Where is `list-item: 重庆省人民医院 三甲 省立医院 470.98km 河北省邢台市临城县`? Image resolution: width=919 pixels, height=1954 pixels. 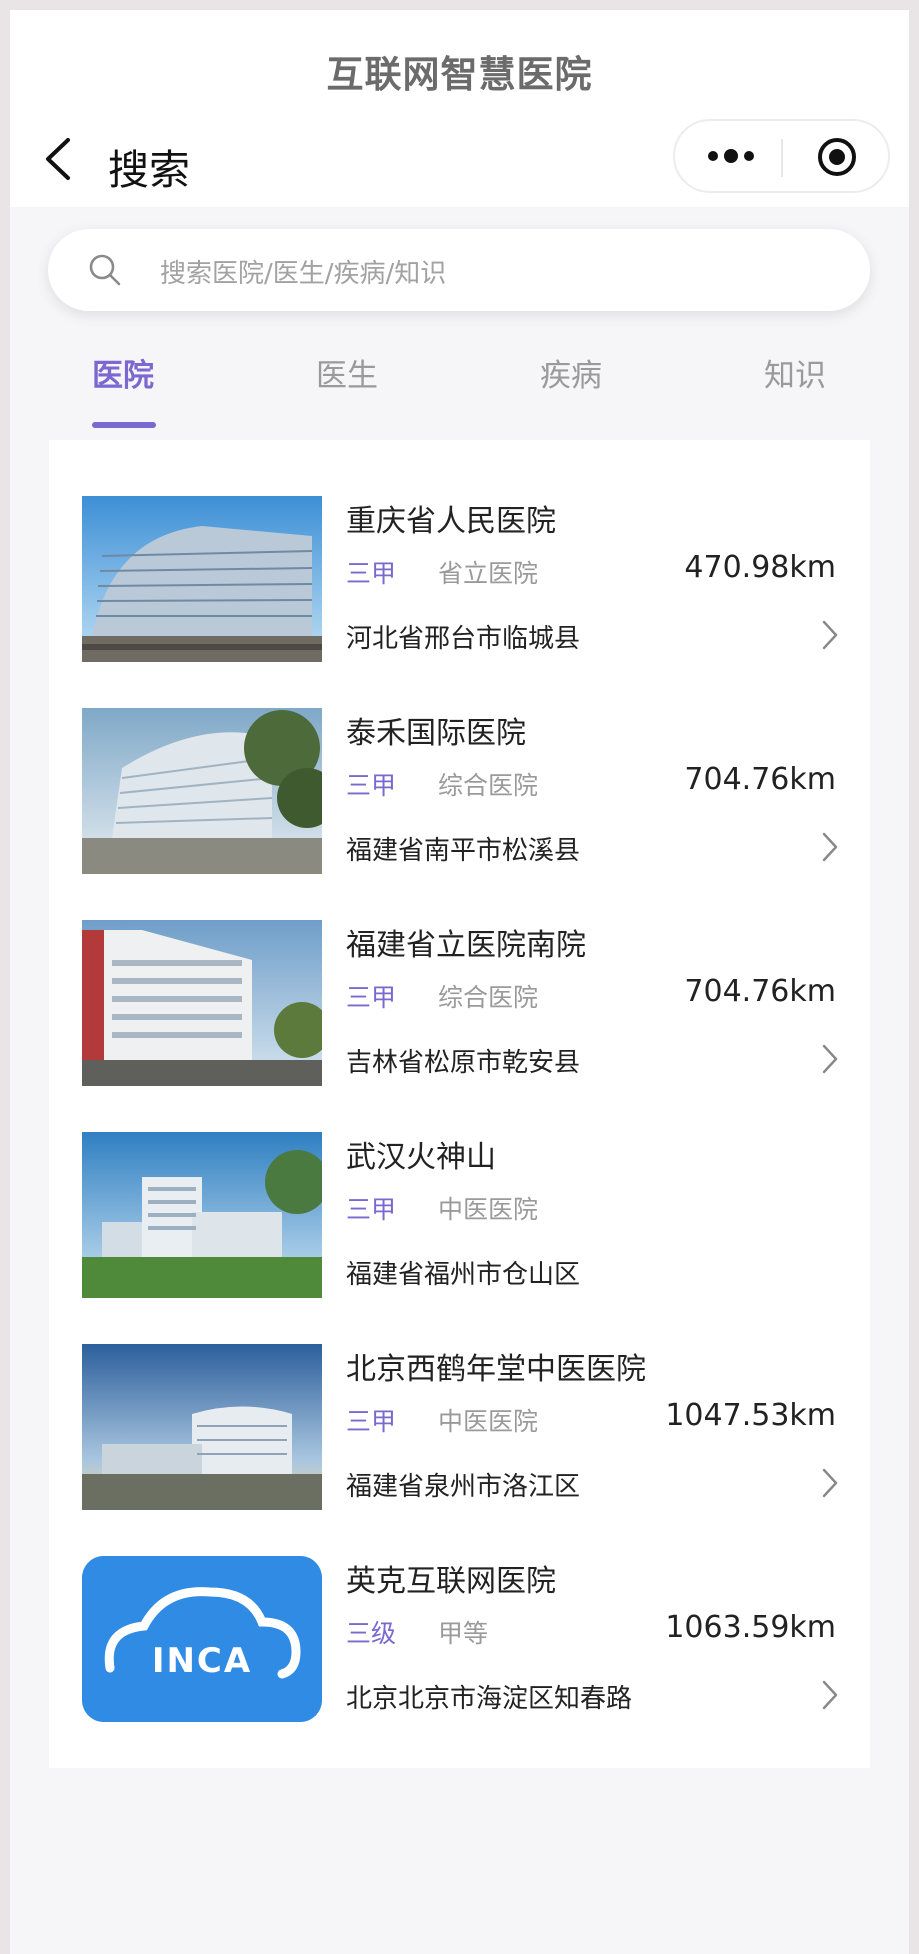
list-item: 重庆省人民医院 三甲 省立医院 470.98km 河北省邢台市临城县 is located at coordinates (459, 573).